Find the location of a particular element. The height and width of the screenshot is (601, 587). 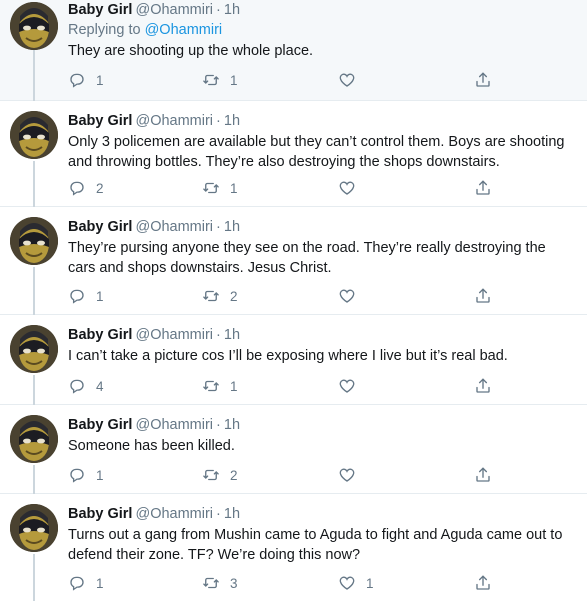

mention-link: @Ohammiri is located at coordinates (184, 30).